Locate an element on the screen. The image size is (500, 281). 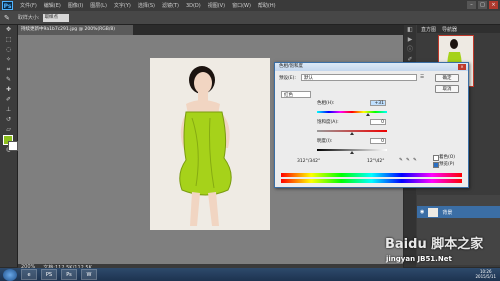
hue-slider is located at coordinates (352, 112).